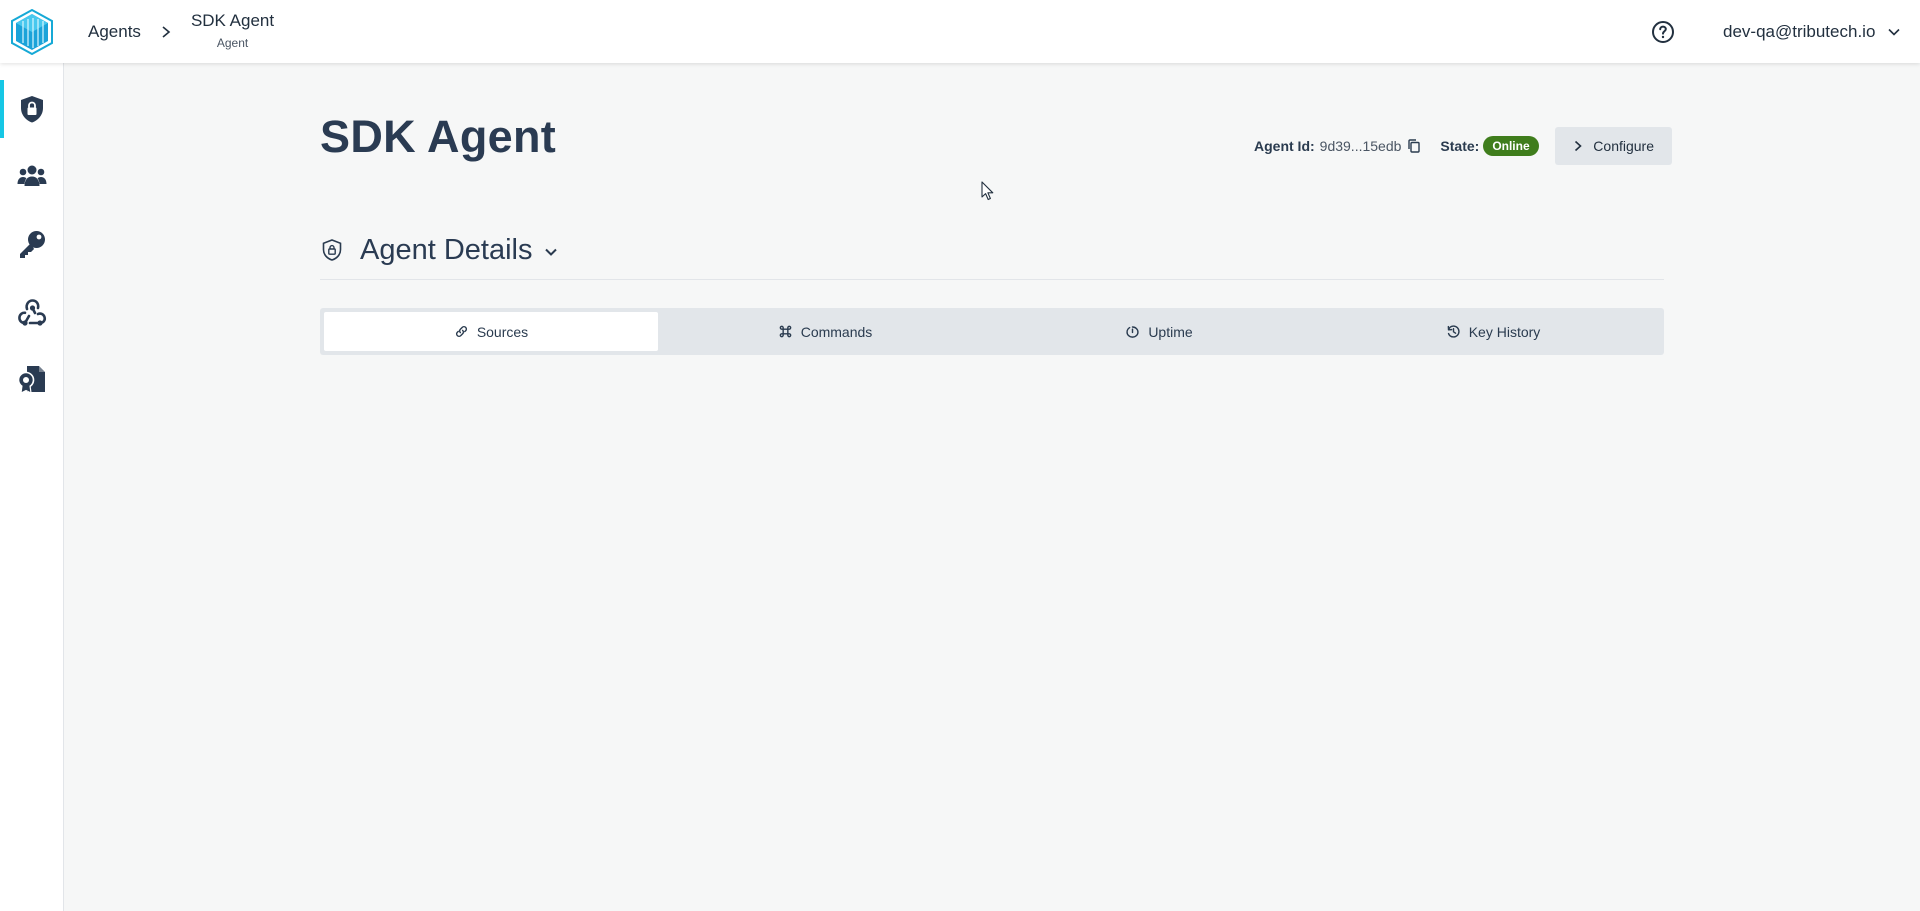  I want to click on agent-tabs: Sources Commands Uptime Key History, so click(992, 331).